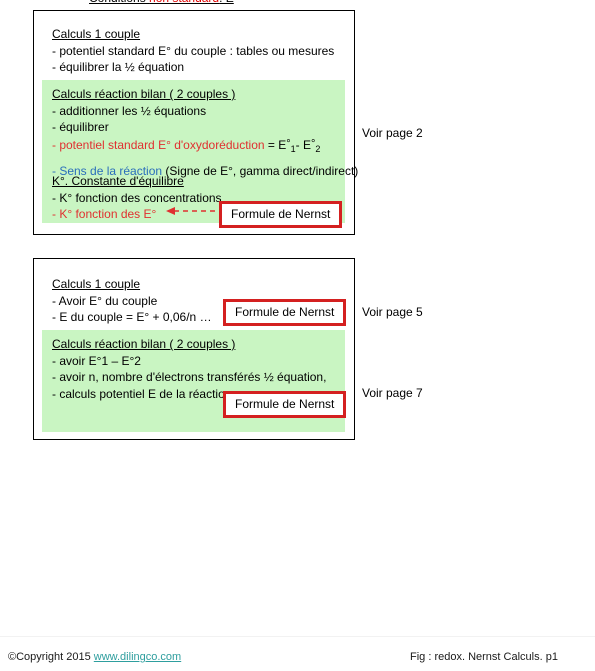  Describe the element at coordinates (318, 148) in the screenshot. I see `standard-section2-subscript-2: 2` at that location.